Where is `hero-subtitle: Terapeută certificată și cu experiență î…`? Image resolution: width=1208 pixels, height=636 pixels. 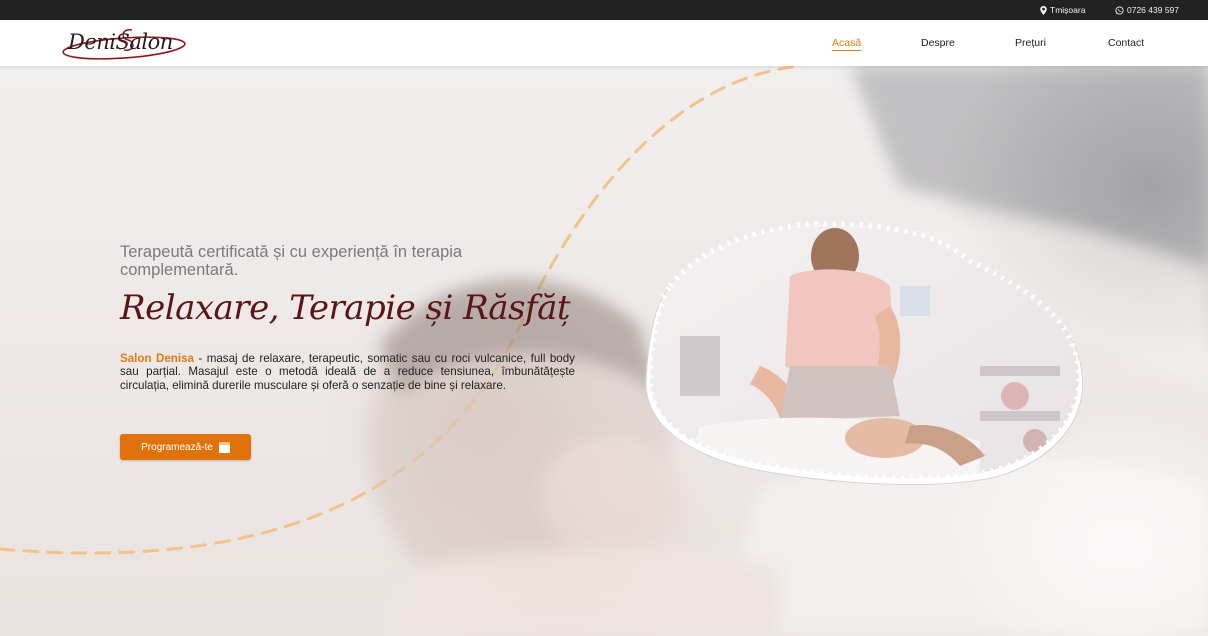 hero-subtitle: Terapeută certificată și cu experiență î… is located at coordinates (291, 261).